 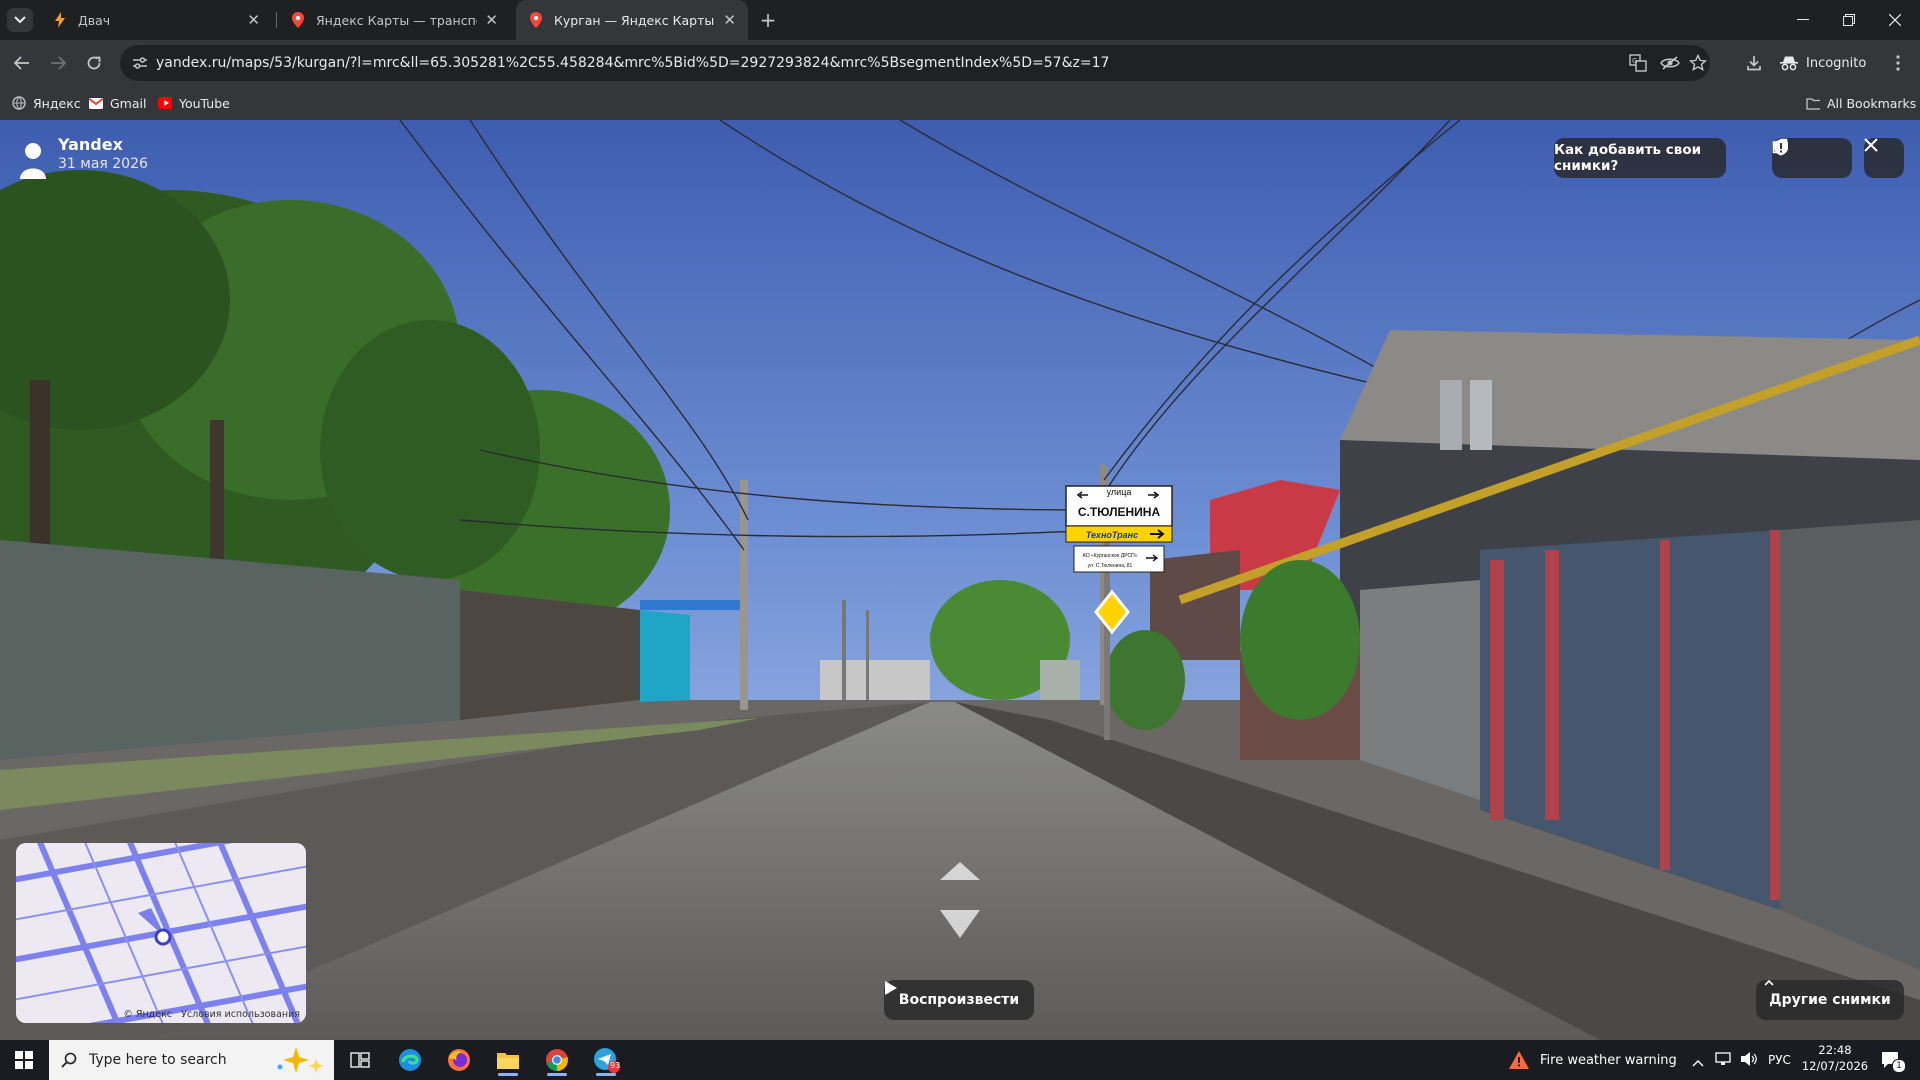 I want to click on reload-icon, so click(x=94, y=63).